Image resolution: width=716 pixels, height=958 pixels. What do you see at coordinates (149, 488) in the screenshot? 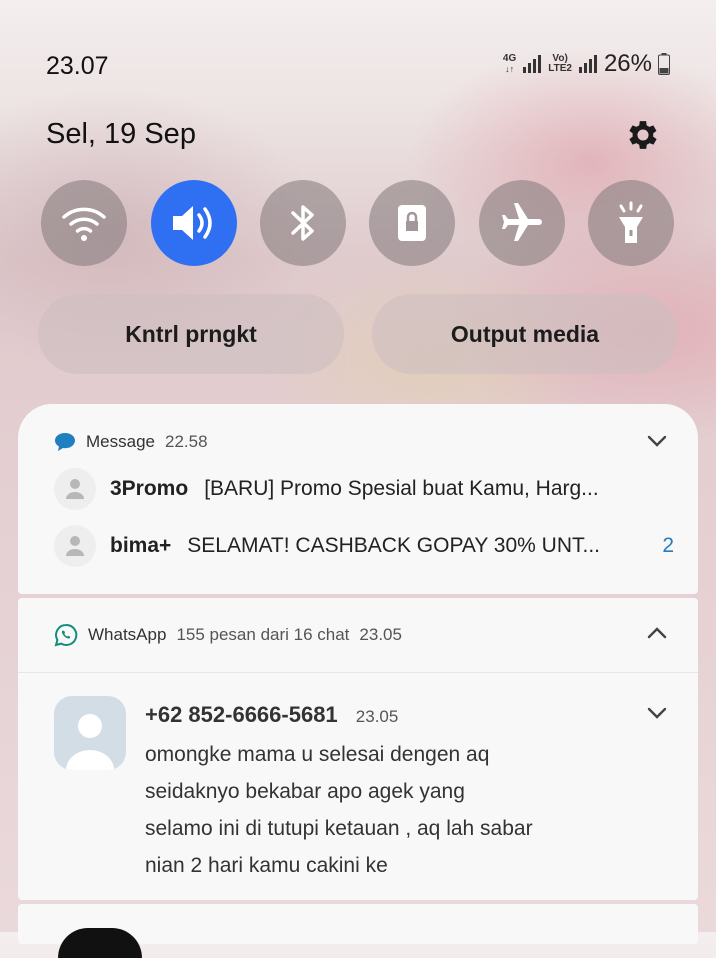
I see `sender-name: 3Promo` at bounding box center [149, 488].